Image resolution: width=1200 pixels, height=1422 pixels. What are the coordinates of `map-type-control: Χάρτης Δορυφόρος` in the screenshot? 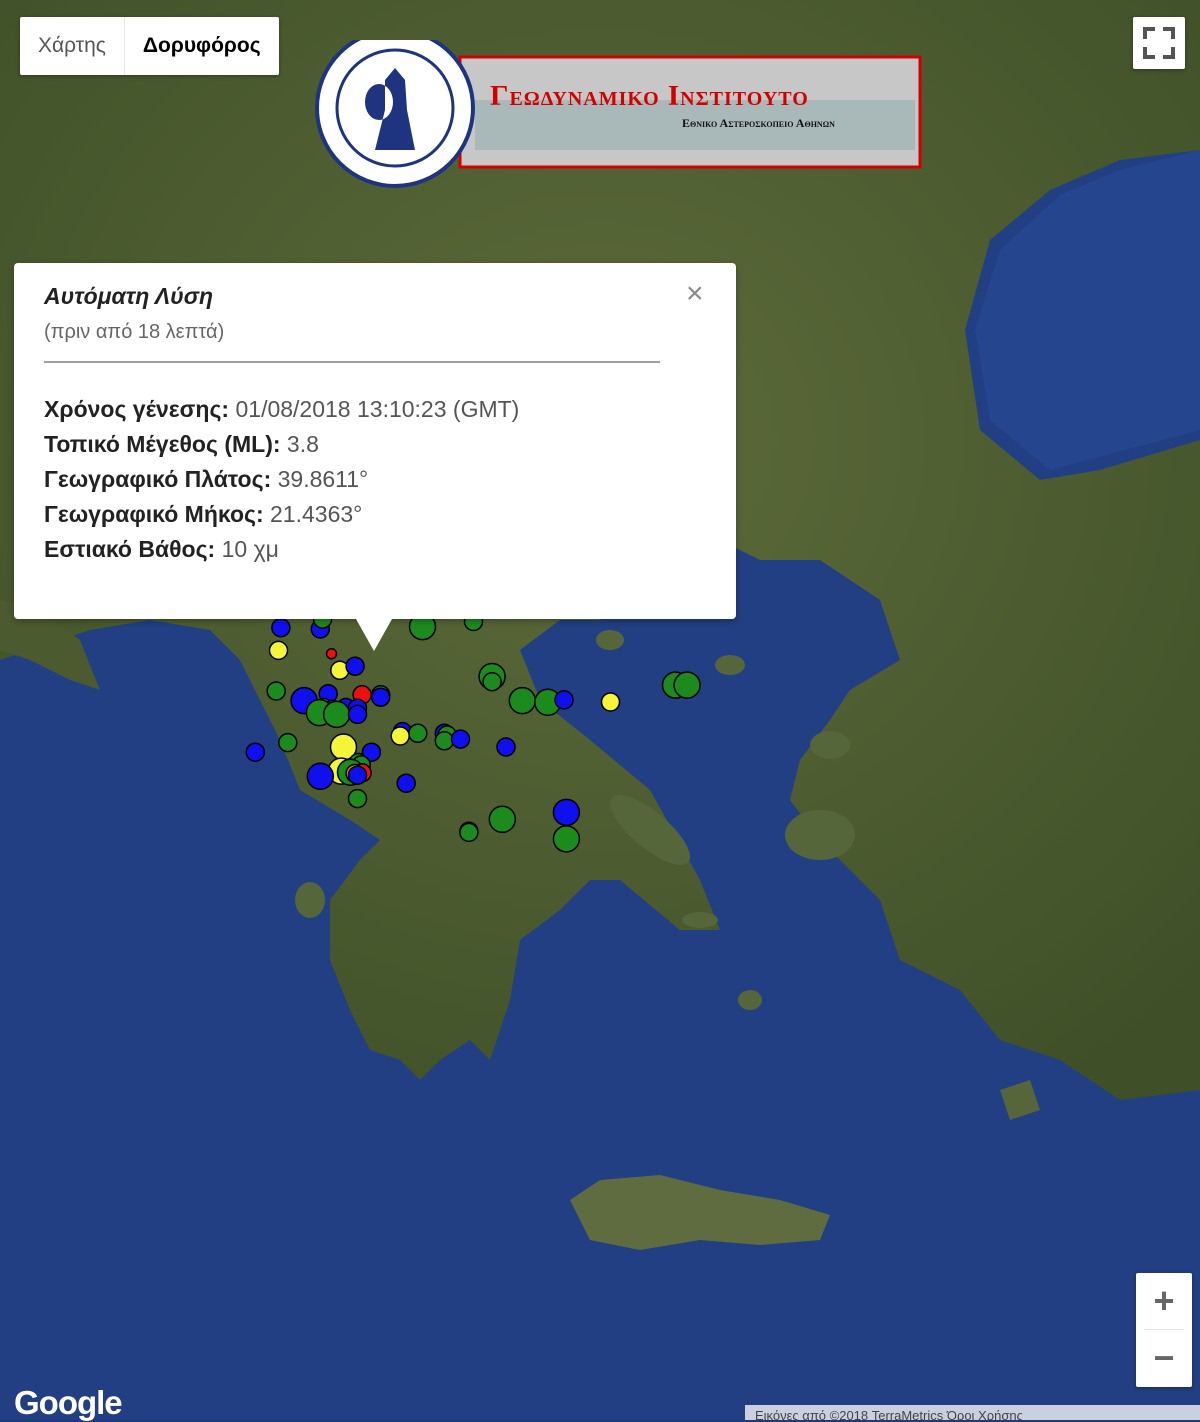 It's located at (149, 46).